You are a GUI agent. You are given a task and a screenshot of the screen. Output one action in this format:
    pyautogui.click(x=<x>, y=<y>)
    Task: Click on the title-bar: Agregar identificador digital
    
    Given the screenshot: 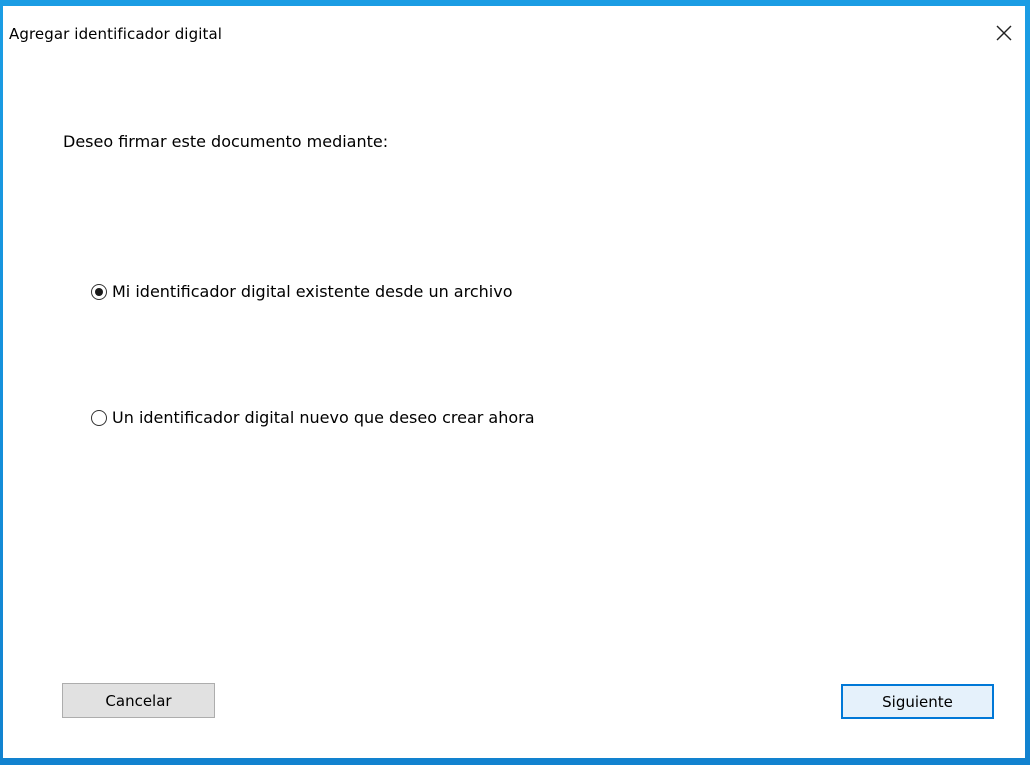 What is the action you would take?
    pyautogui.click(x=514, y=31)
    